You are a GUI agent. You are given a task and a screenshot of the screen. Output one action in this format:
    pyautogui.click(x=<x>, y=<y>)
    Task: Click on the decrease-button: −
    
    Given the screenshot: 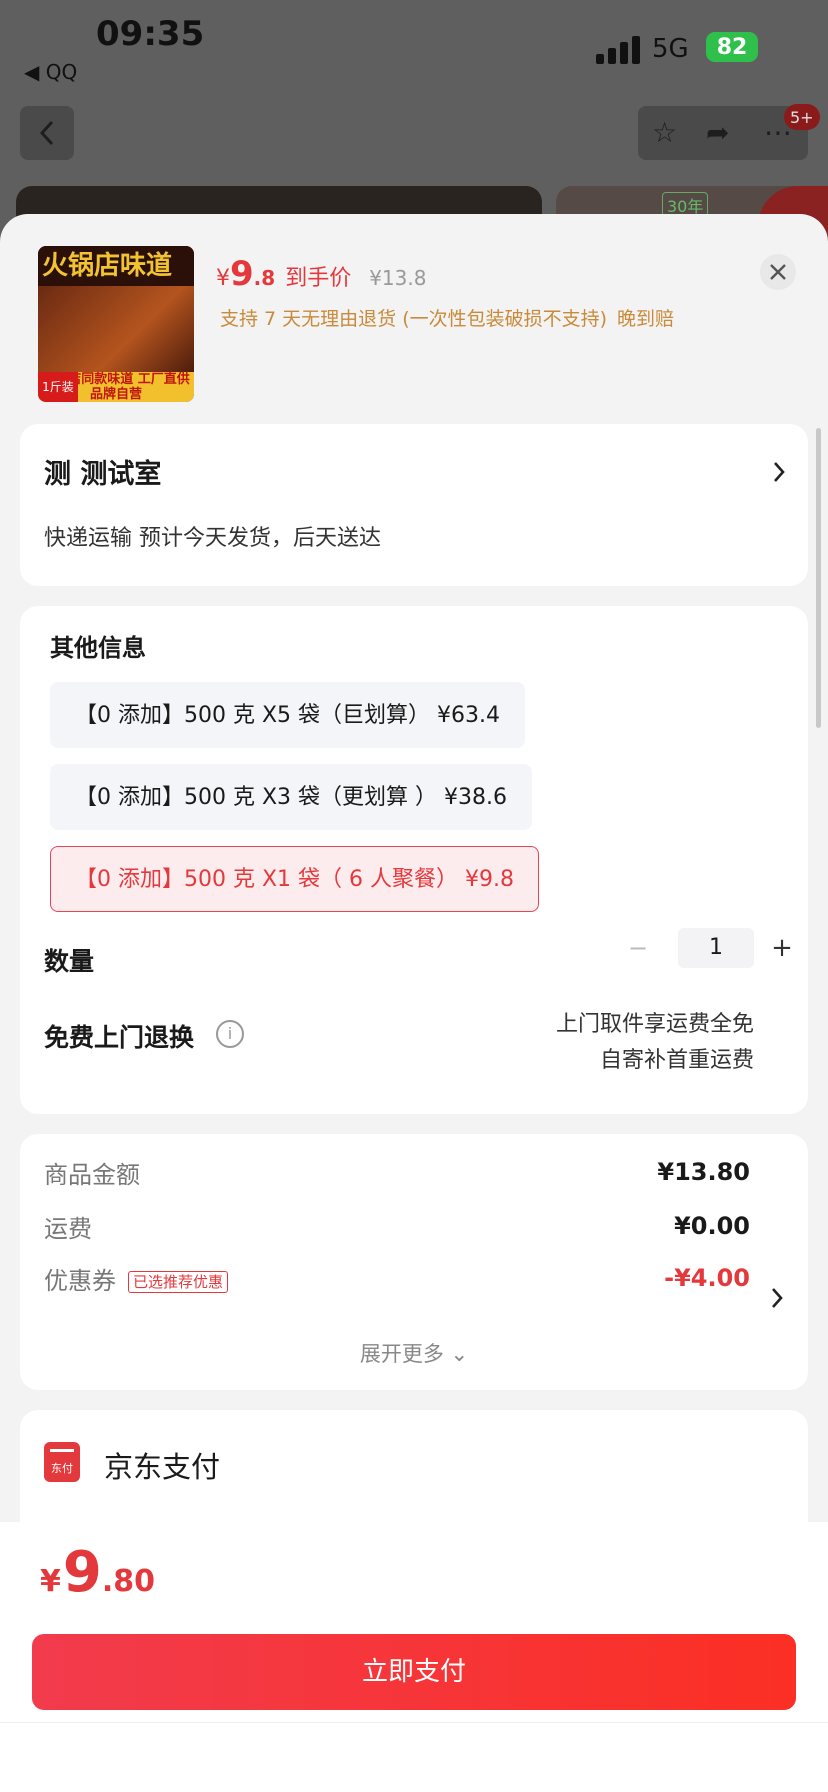 What is the action you would take?
    pyautogui.click(x=638, y=948)
    